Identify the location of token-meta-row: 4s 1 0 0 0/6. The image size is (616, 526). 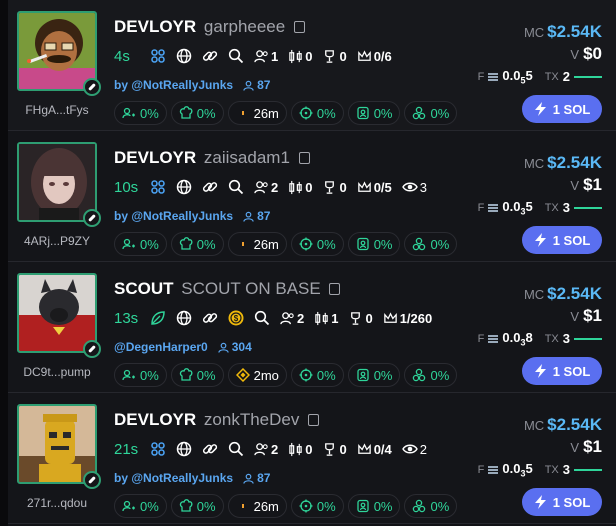
(253, 56).